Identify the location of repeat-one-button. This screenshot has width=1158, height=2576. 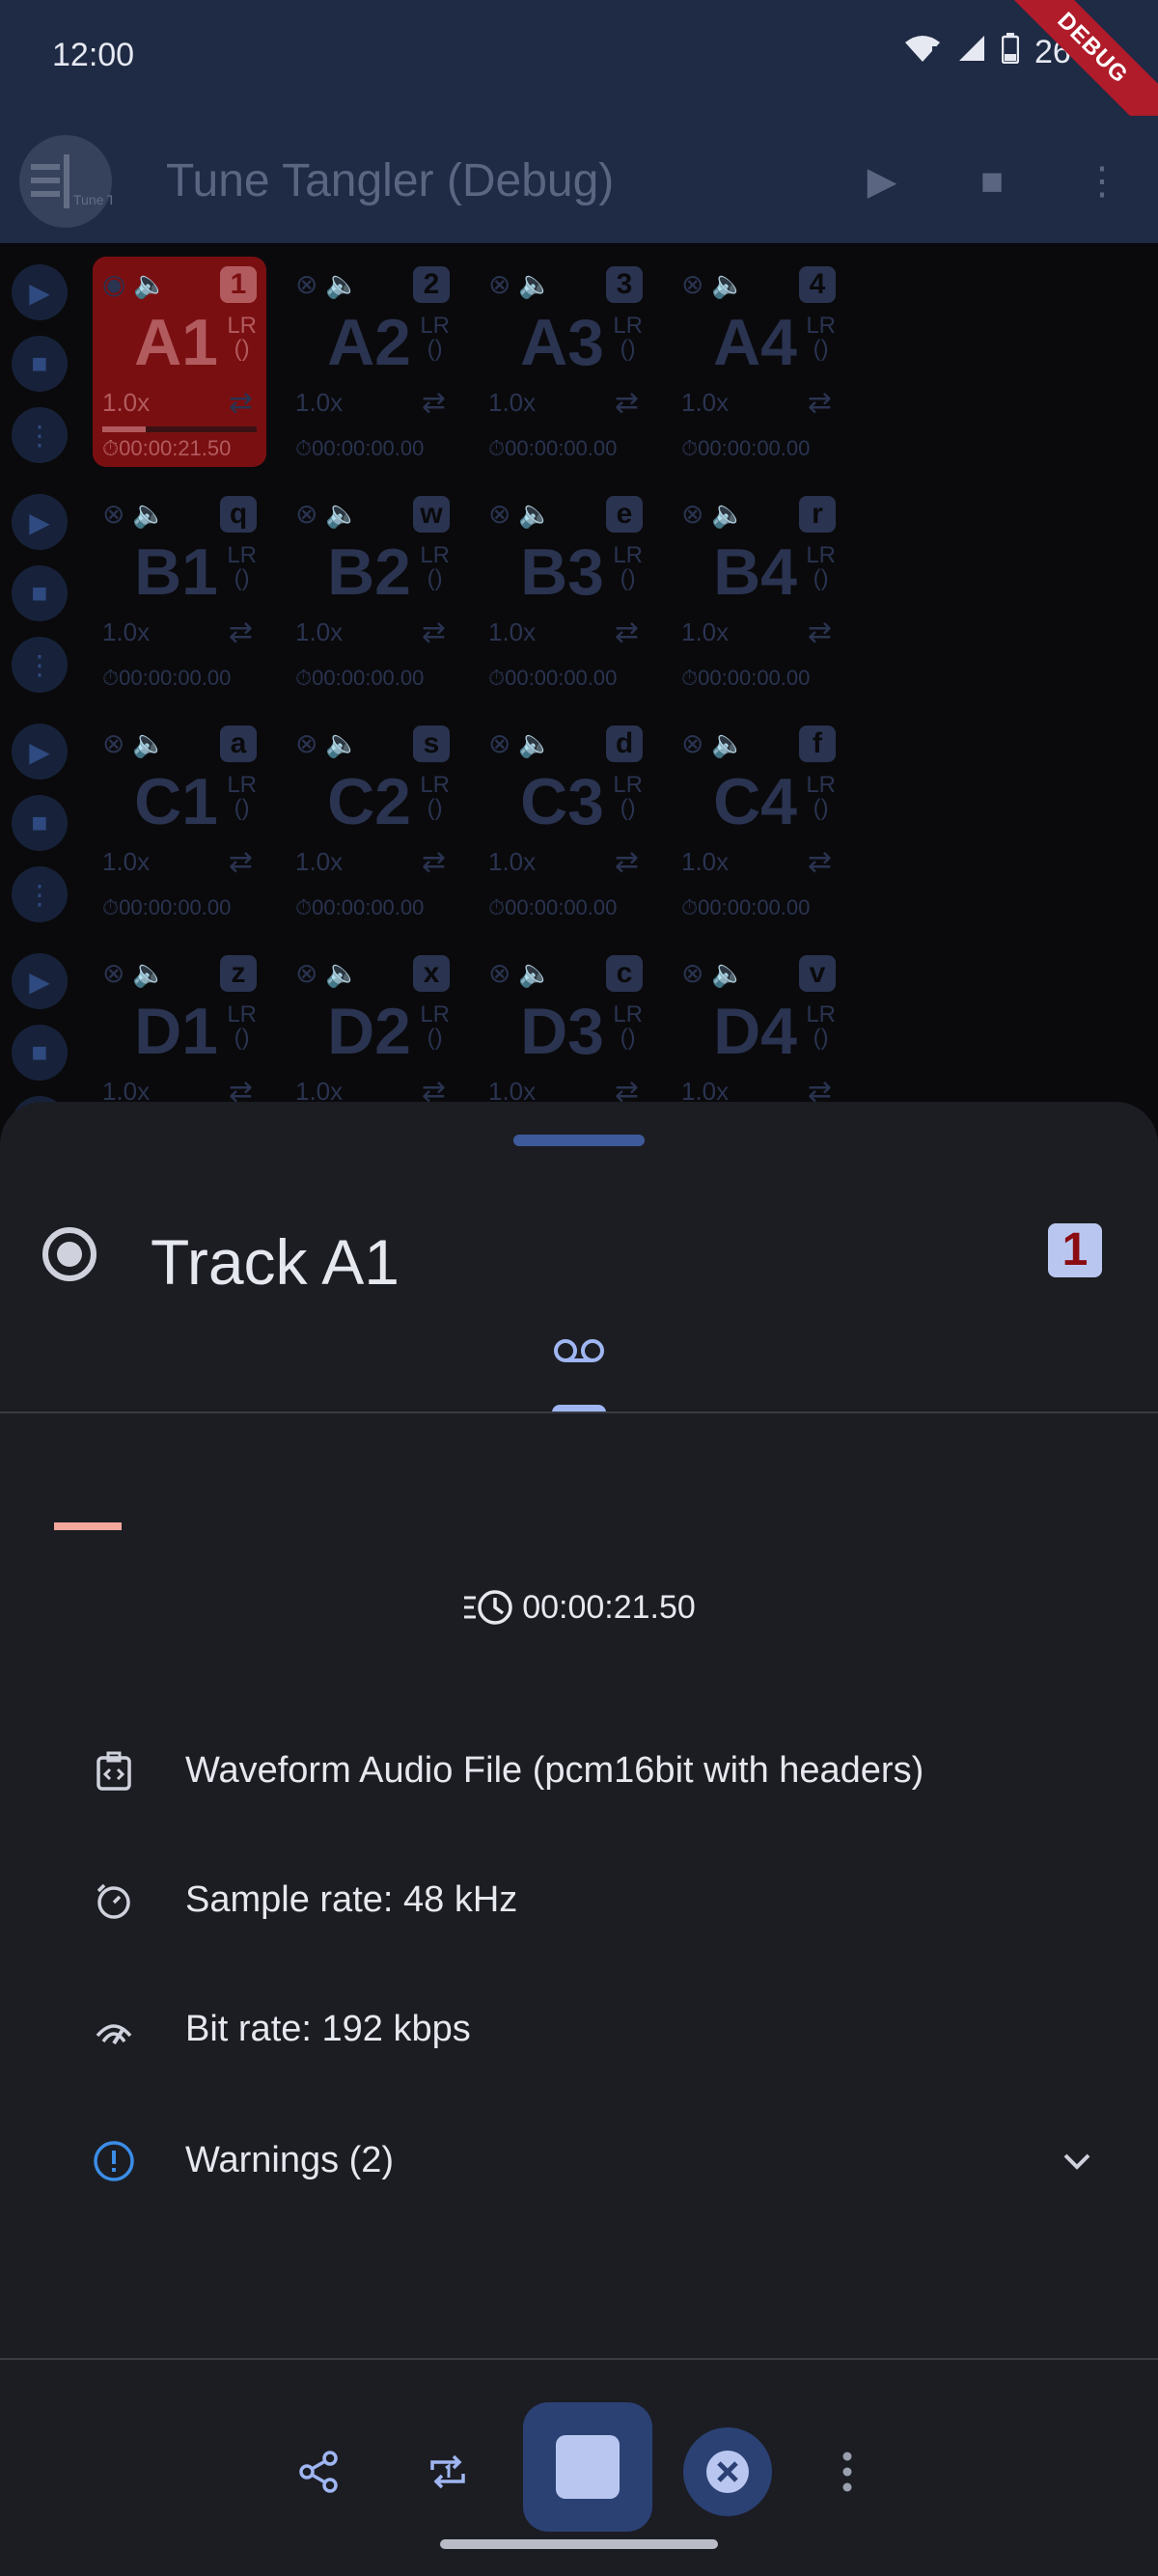
(448, 2472).